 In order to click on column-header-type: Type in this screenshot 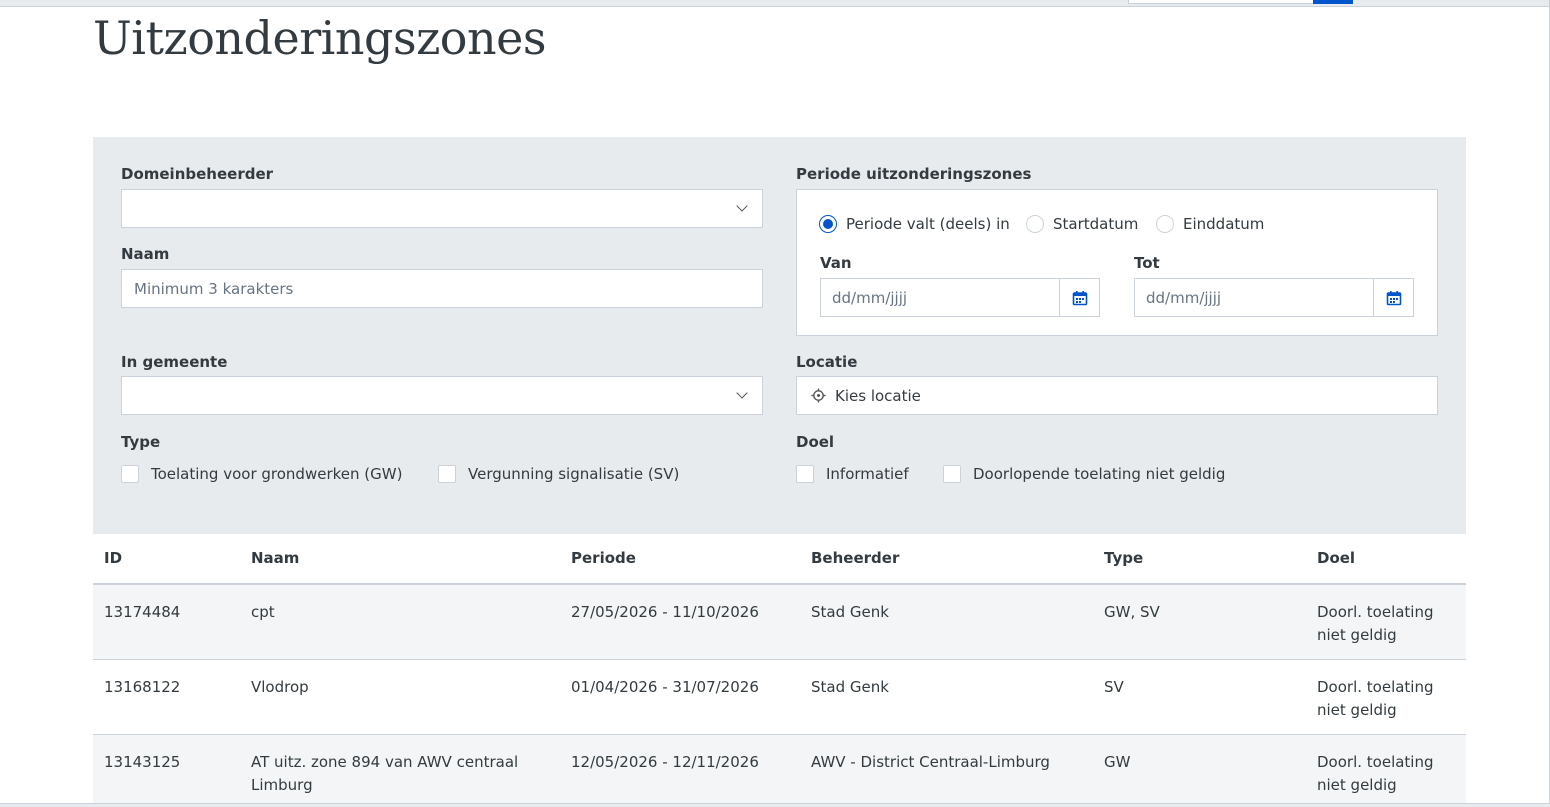, I will do `click(1123, 558)`.